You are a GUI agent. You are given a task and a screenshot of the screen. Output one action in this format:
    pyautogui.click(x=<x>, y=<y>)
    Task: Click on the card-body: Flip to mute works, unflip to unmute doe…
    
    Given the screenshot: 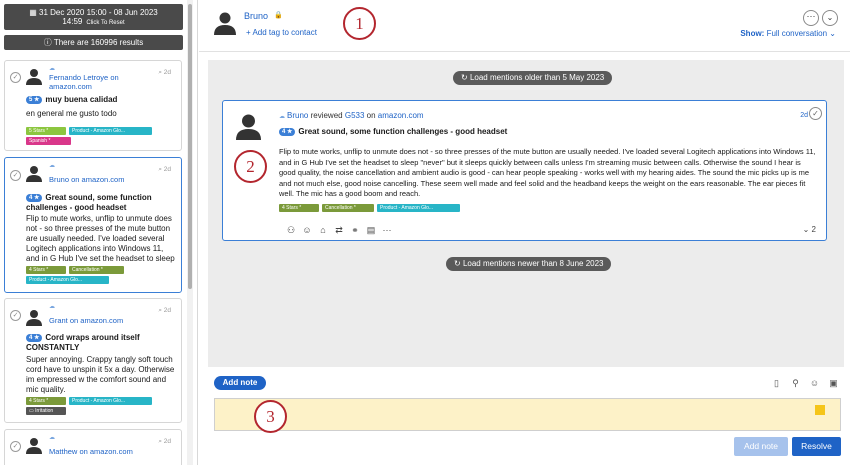 What is the action you would take?
    pyautogui.click(x=100, y=238)
    